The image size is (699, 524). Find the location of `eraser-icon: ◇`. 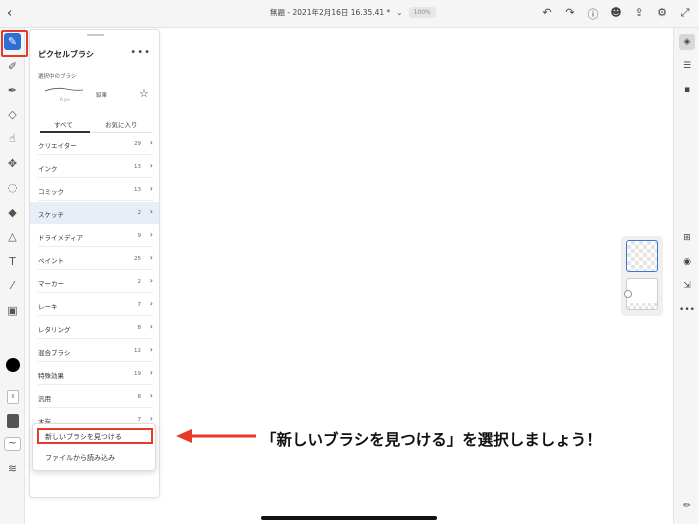

eraser-icon: ◇ is located at coordinates (12, 114).